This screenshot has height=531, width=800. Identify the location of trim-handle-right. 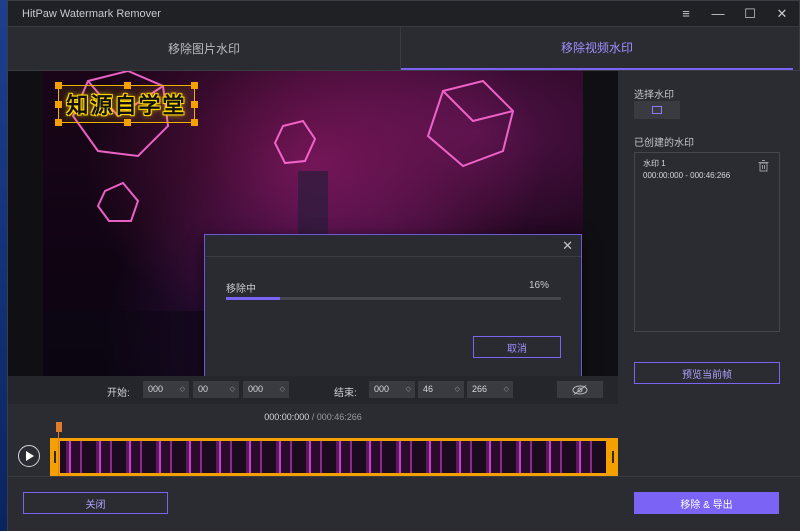
(613, 457).